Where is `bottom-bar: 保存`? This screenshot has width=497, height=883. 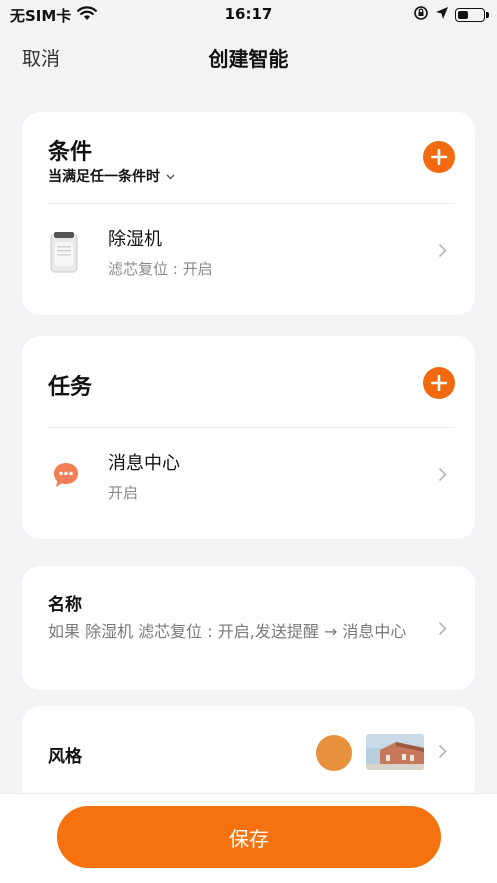
bottom-bar: 保存 is located at coordinates (248, 838).